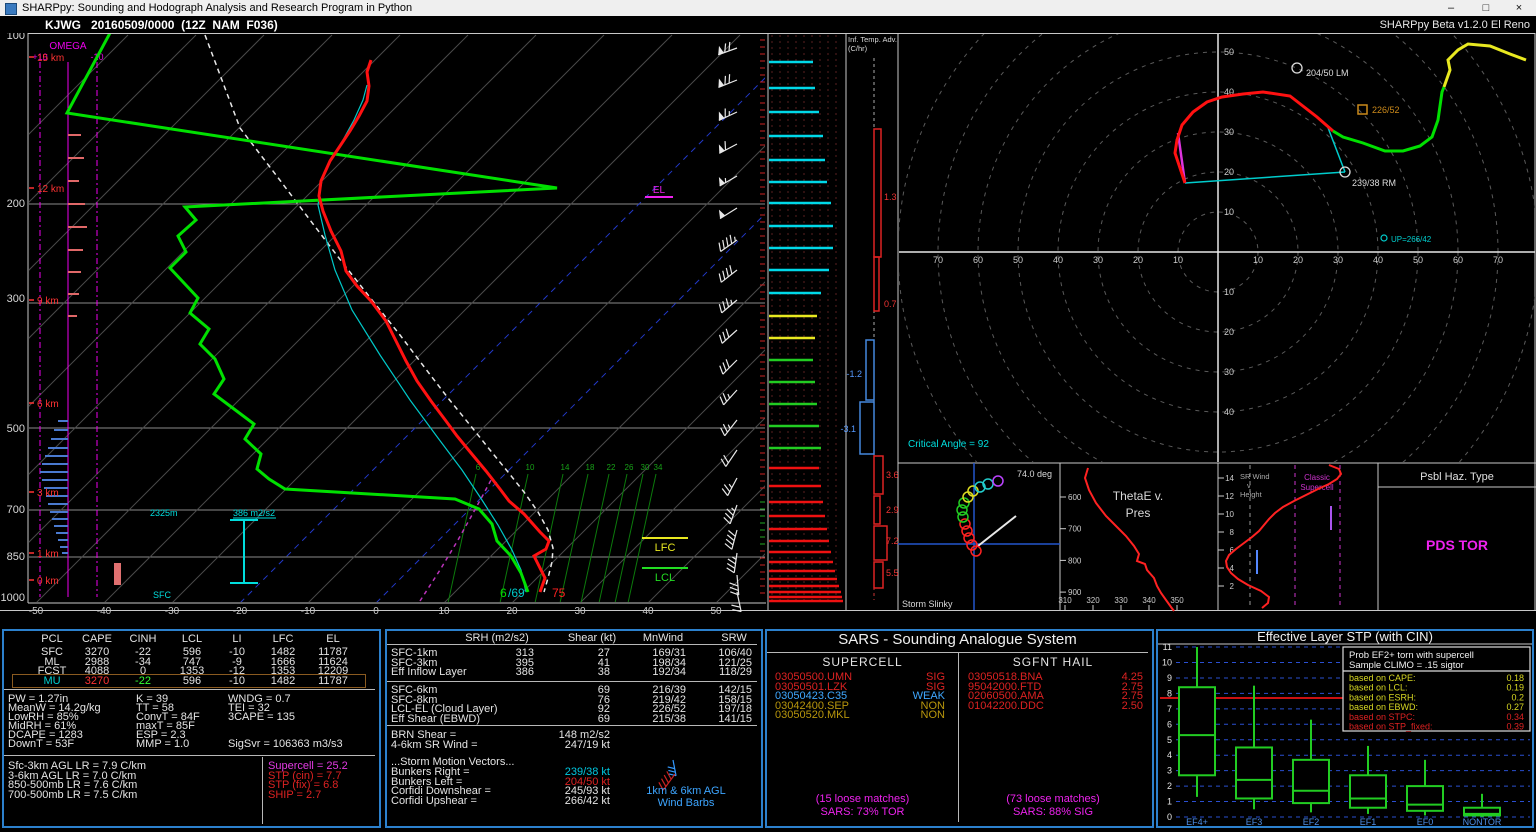 The height and width of the screenshot is (832, 1536). What do you see at coordinates (261, 717) in the screenshot?
I see `thermo-index: 3CAPE = 135` at bounding box center [261, 717].